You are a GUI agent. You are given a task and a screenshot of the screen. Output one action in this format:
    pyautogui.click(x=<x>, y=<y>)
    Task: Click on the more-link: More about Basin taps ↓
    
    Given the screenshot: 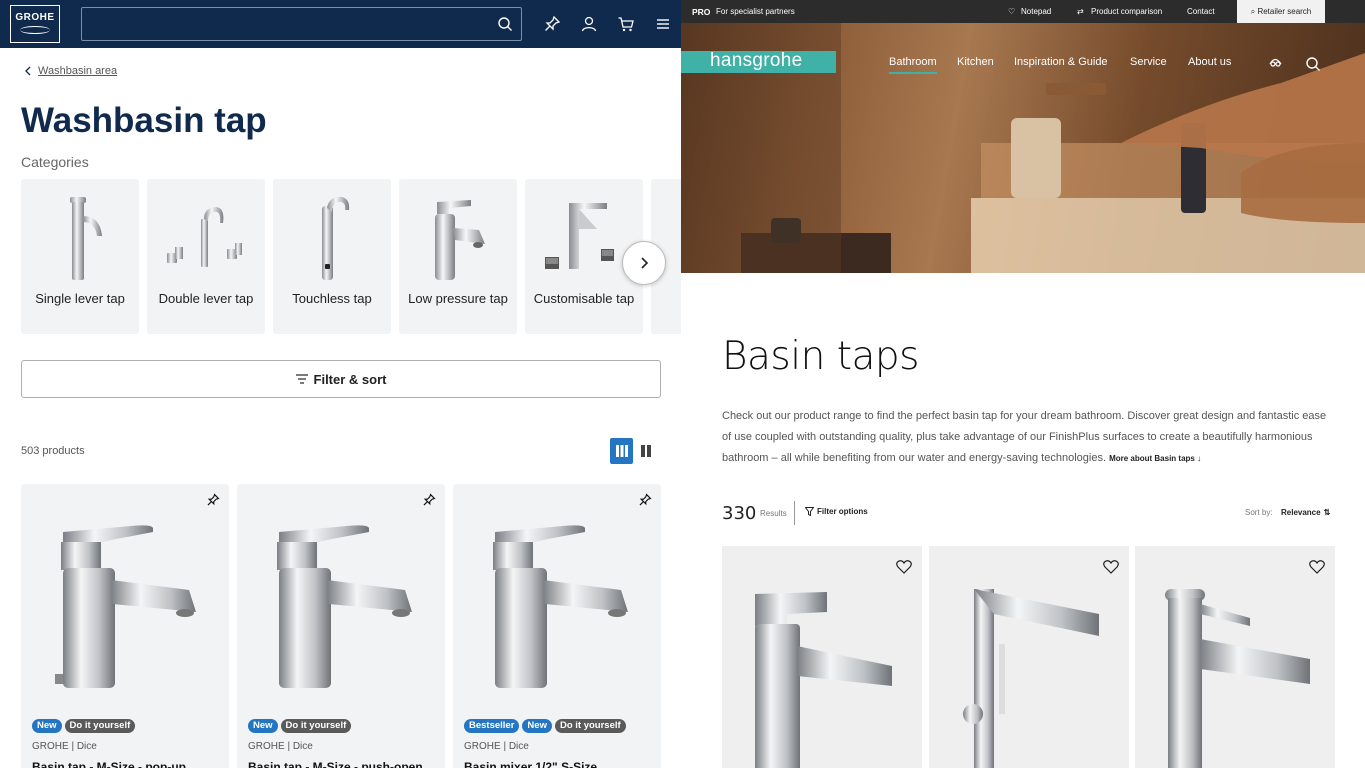 What is the action you would take?
    pyautogui.click(x=1155, y=458)
    